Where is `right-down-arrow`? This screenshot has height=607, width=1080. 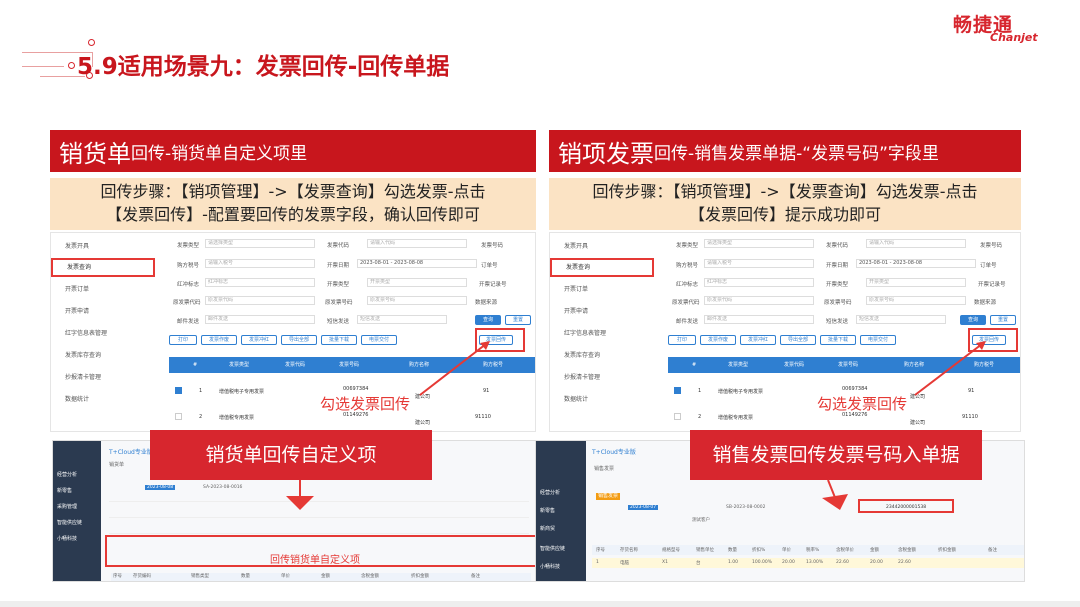 right-down-arrow is located at coordinates (835, 494).